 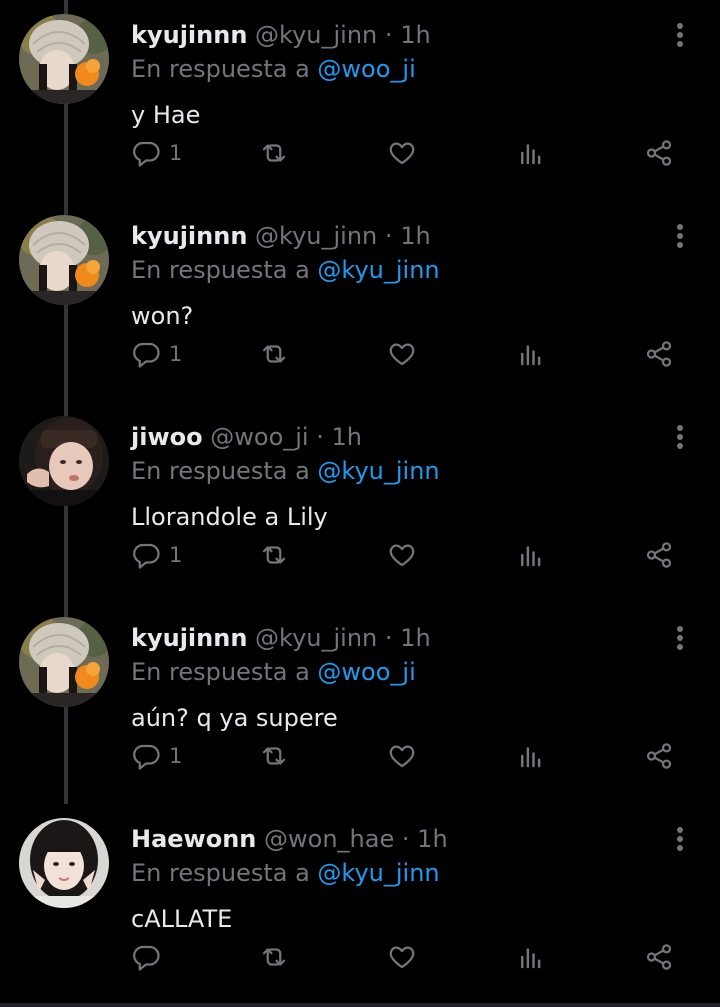 I want to click on tweet-actions, so click(x=411, y=957).